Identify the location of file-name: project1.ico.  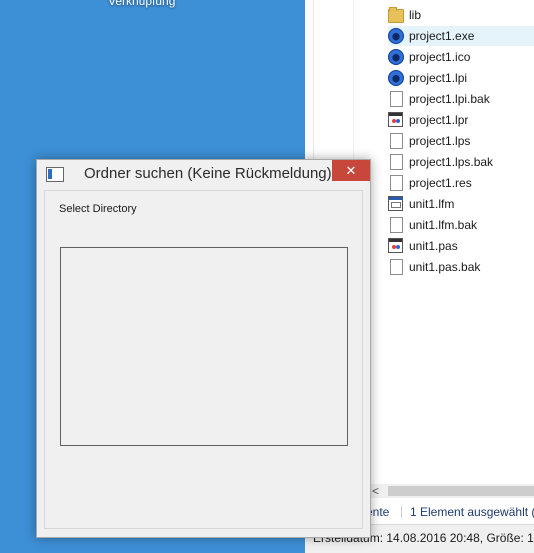
(440, 57).